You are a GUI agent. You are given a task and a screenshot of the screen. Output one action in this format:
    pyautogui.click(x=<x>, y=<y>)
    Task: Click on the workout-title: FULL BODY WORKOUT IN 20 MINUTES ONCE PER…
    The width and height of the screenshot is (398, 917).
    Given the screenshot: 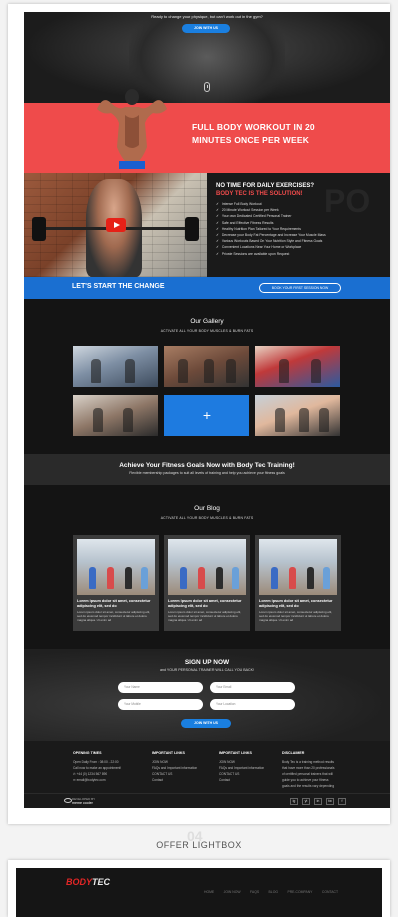 What is the action you would take?
    pyautogui.click(x=253, y=133)
    